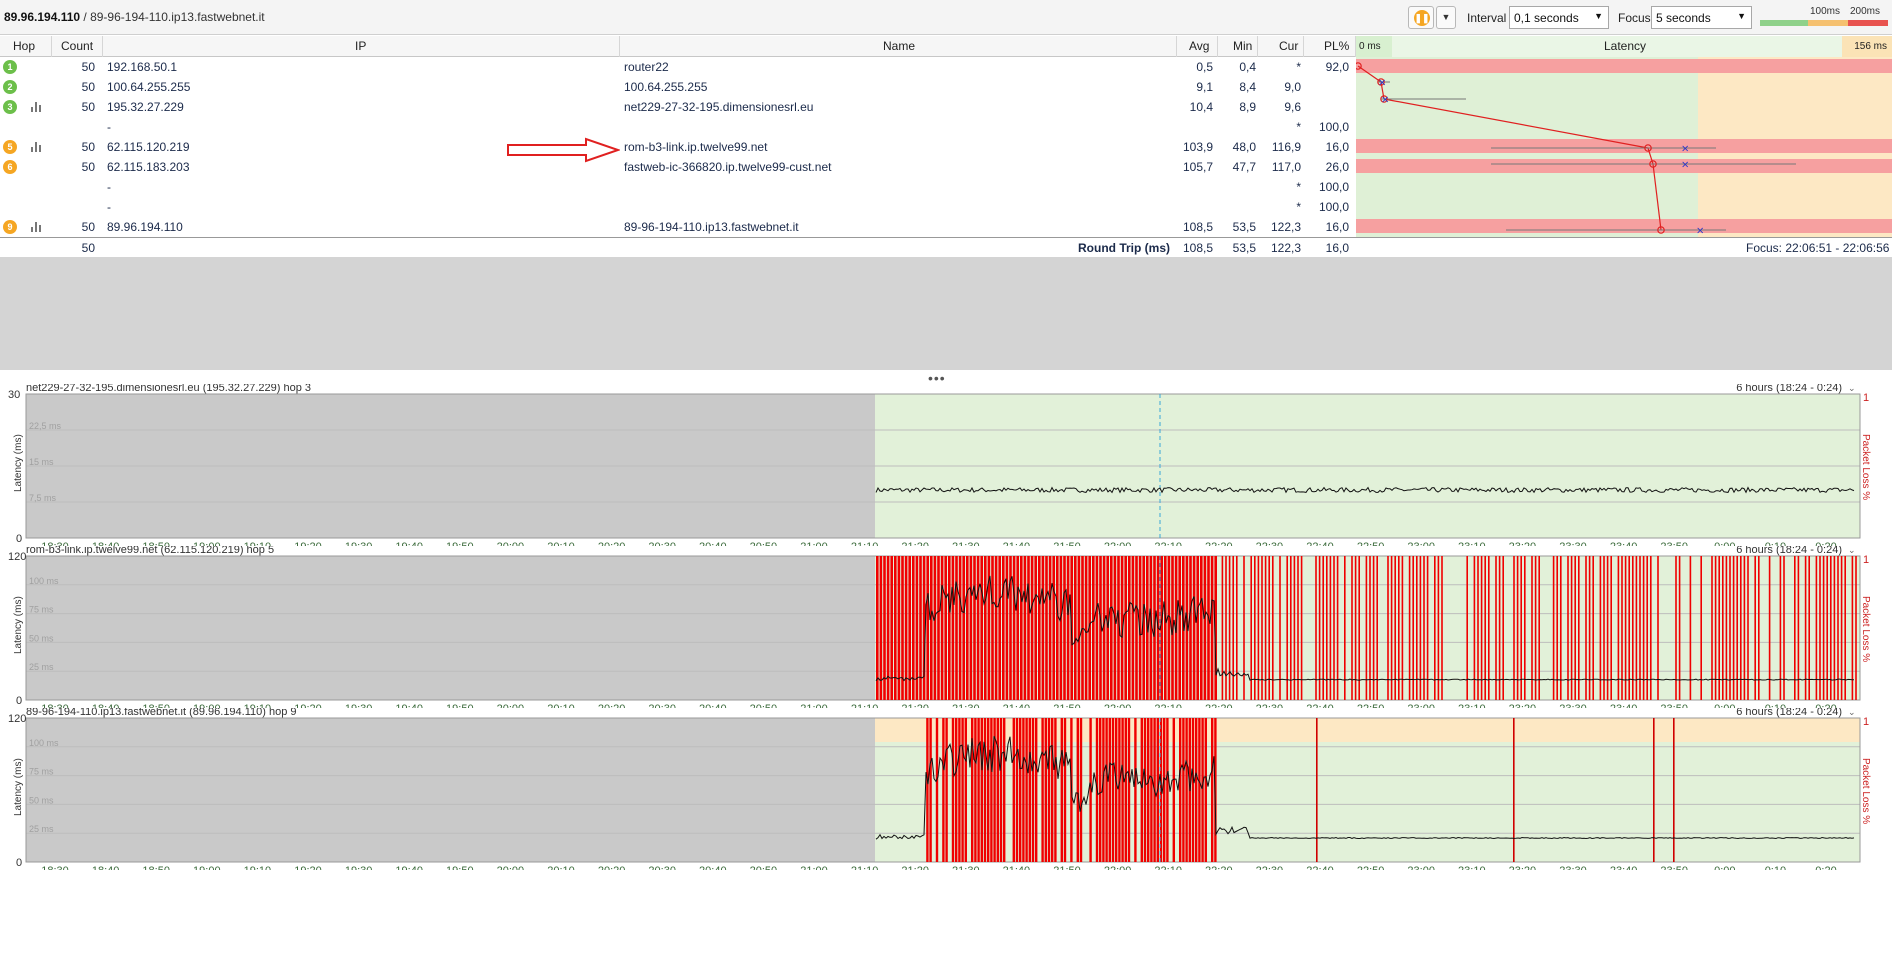 This screenshot has width=1892, height=966. I want to click on col-cur: Cur, so click(1281, 46).